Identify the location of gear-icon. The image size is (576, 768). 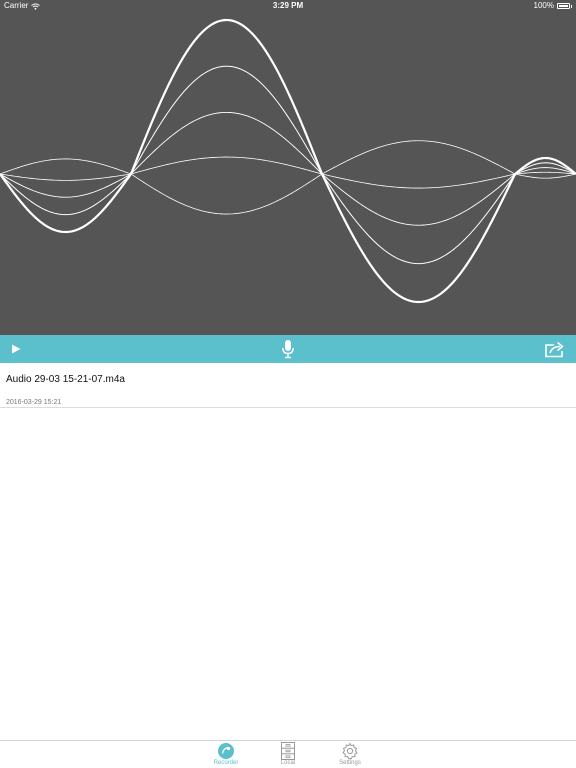
(350, 751).